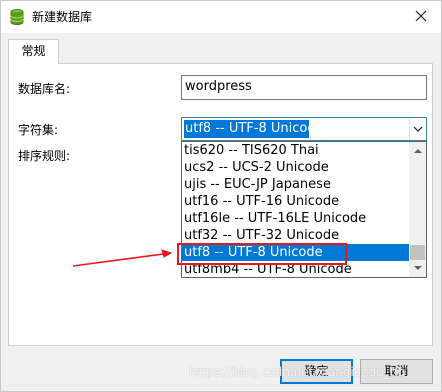  Describe the element at coordinates (417, 129) in the screenshot. I see `chevron-down-icon` at that location.